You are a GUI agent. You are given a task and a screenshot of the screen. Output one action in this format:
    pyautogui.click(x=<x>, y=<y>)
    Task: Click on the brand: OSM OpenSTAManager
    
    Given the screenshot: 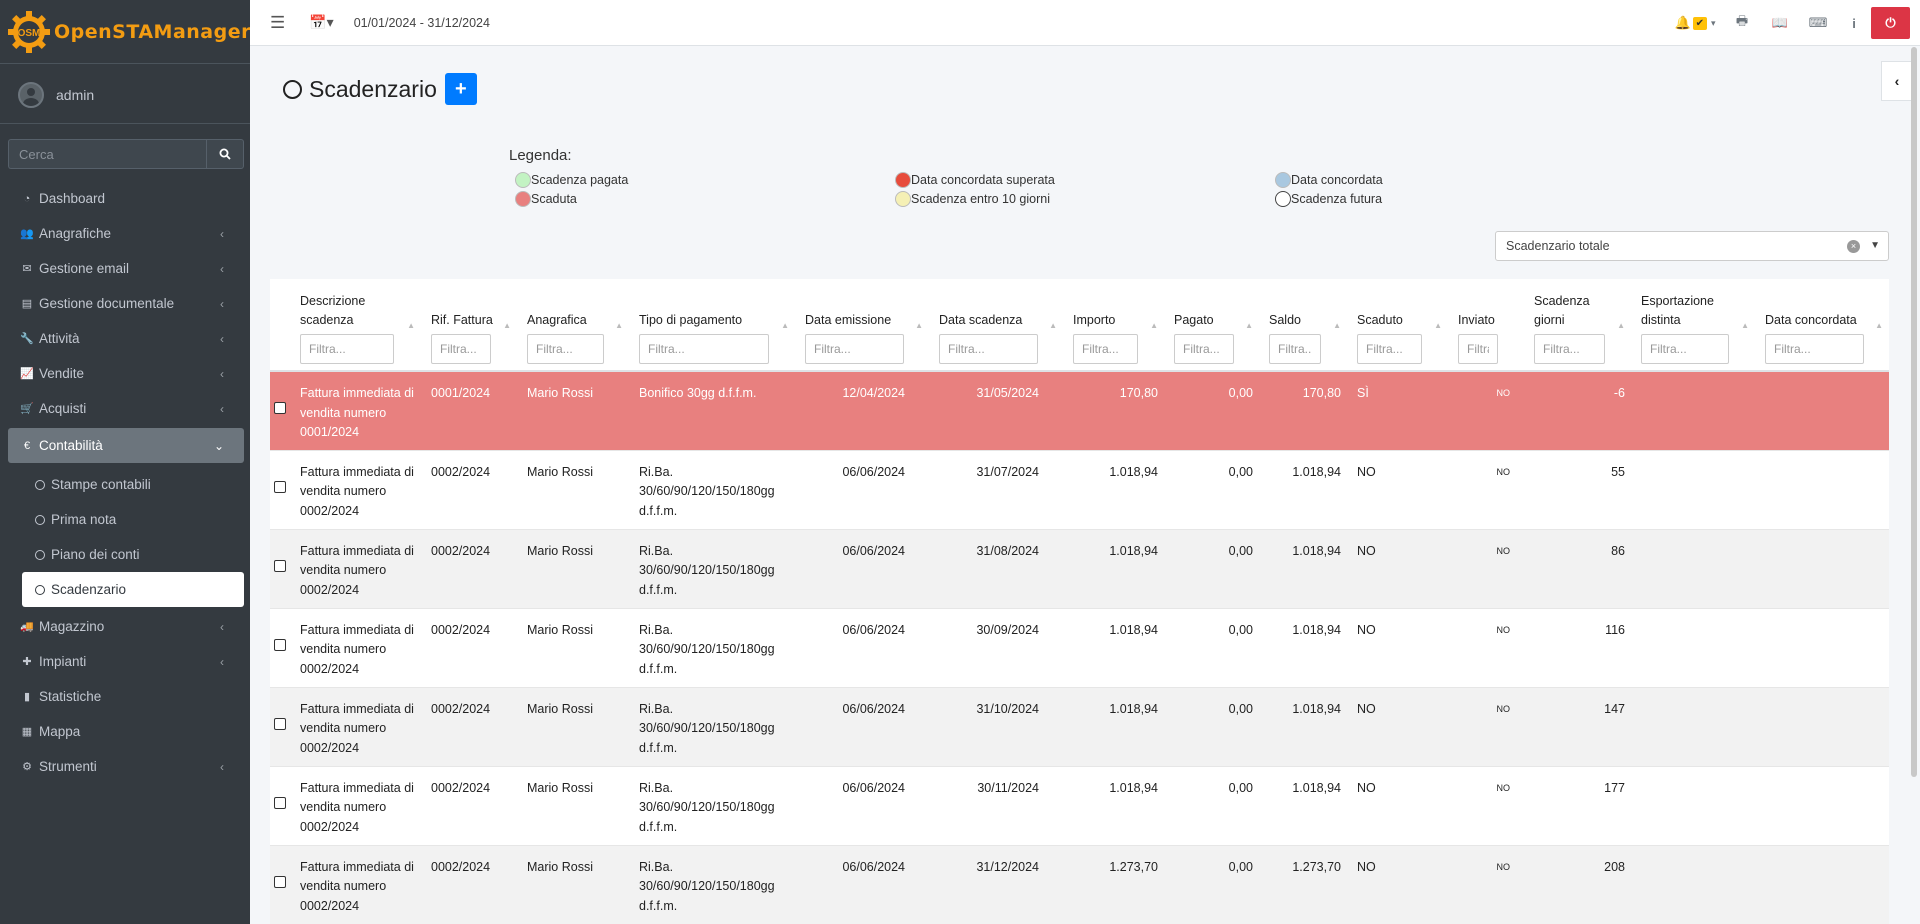 What is the action you would take?
    pyautogui.click(x=125, y=32)
    